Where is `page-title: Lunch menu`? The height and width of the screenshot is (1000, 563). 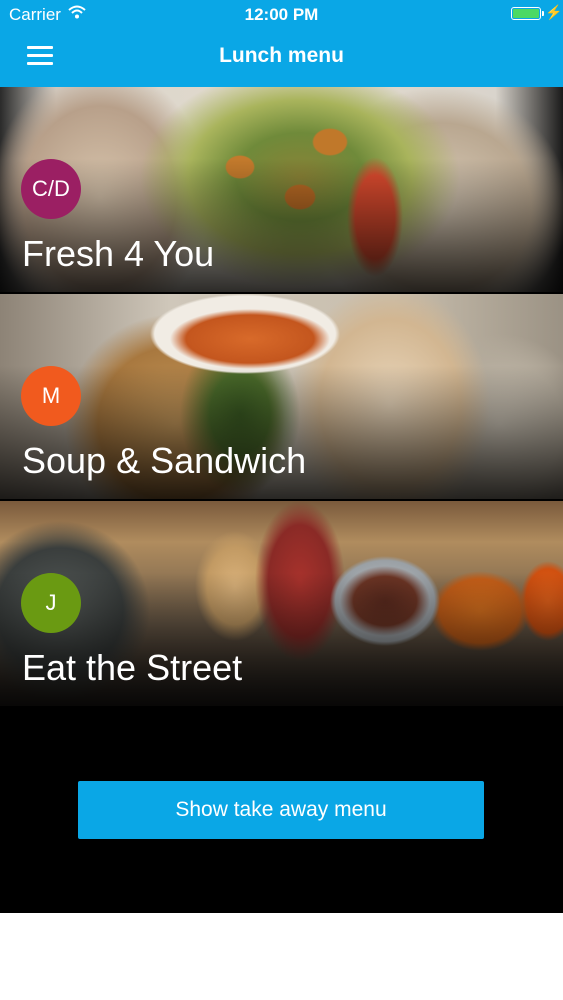 page-title: Lunch menu is located at coordinates (281, 55).